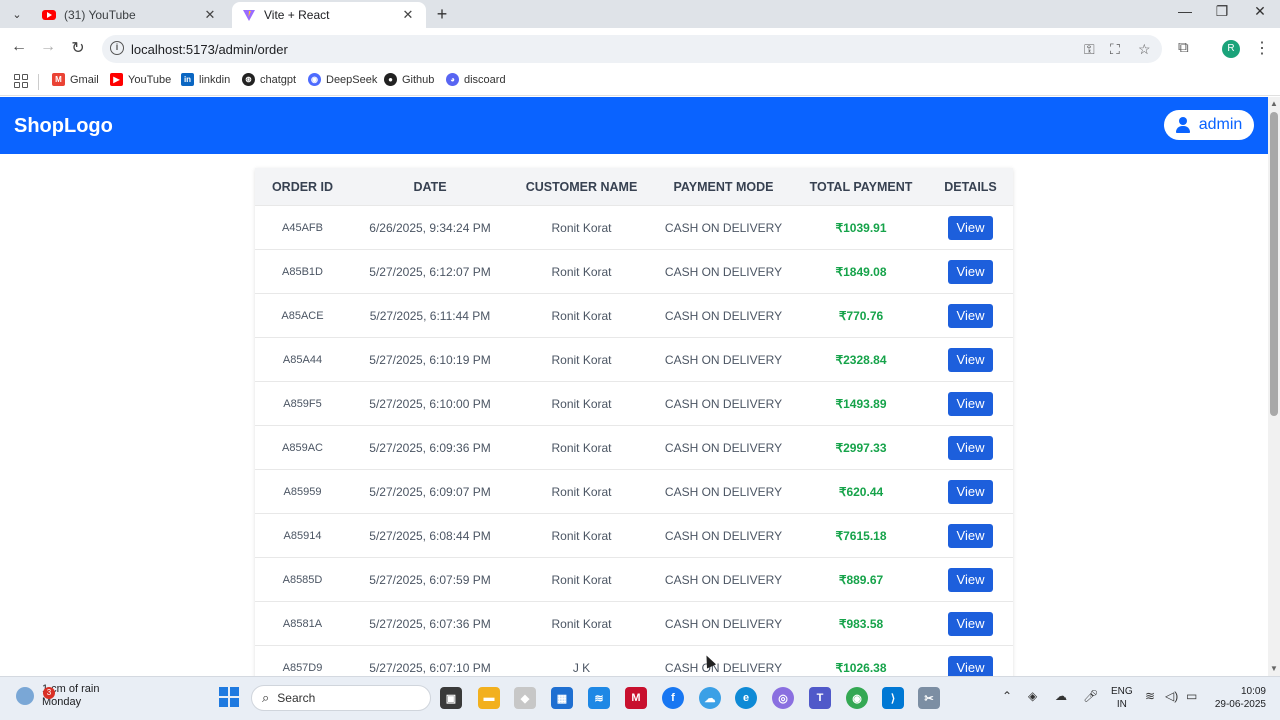  I want to click on total-payment-cell: ₹1849.08, so click(861, 271).